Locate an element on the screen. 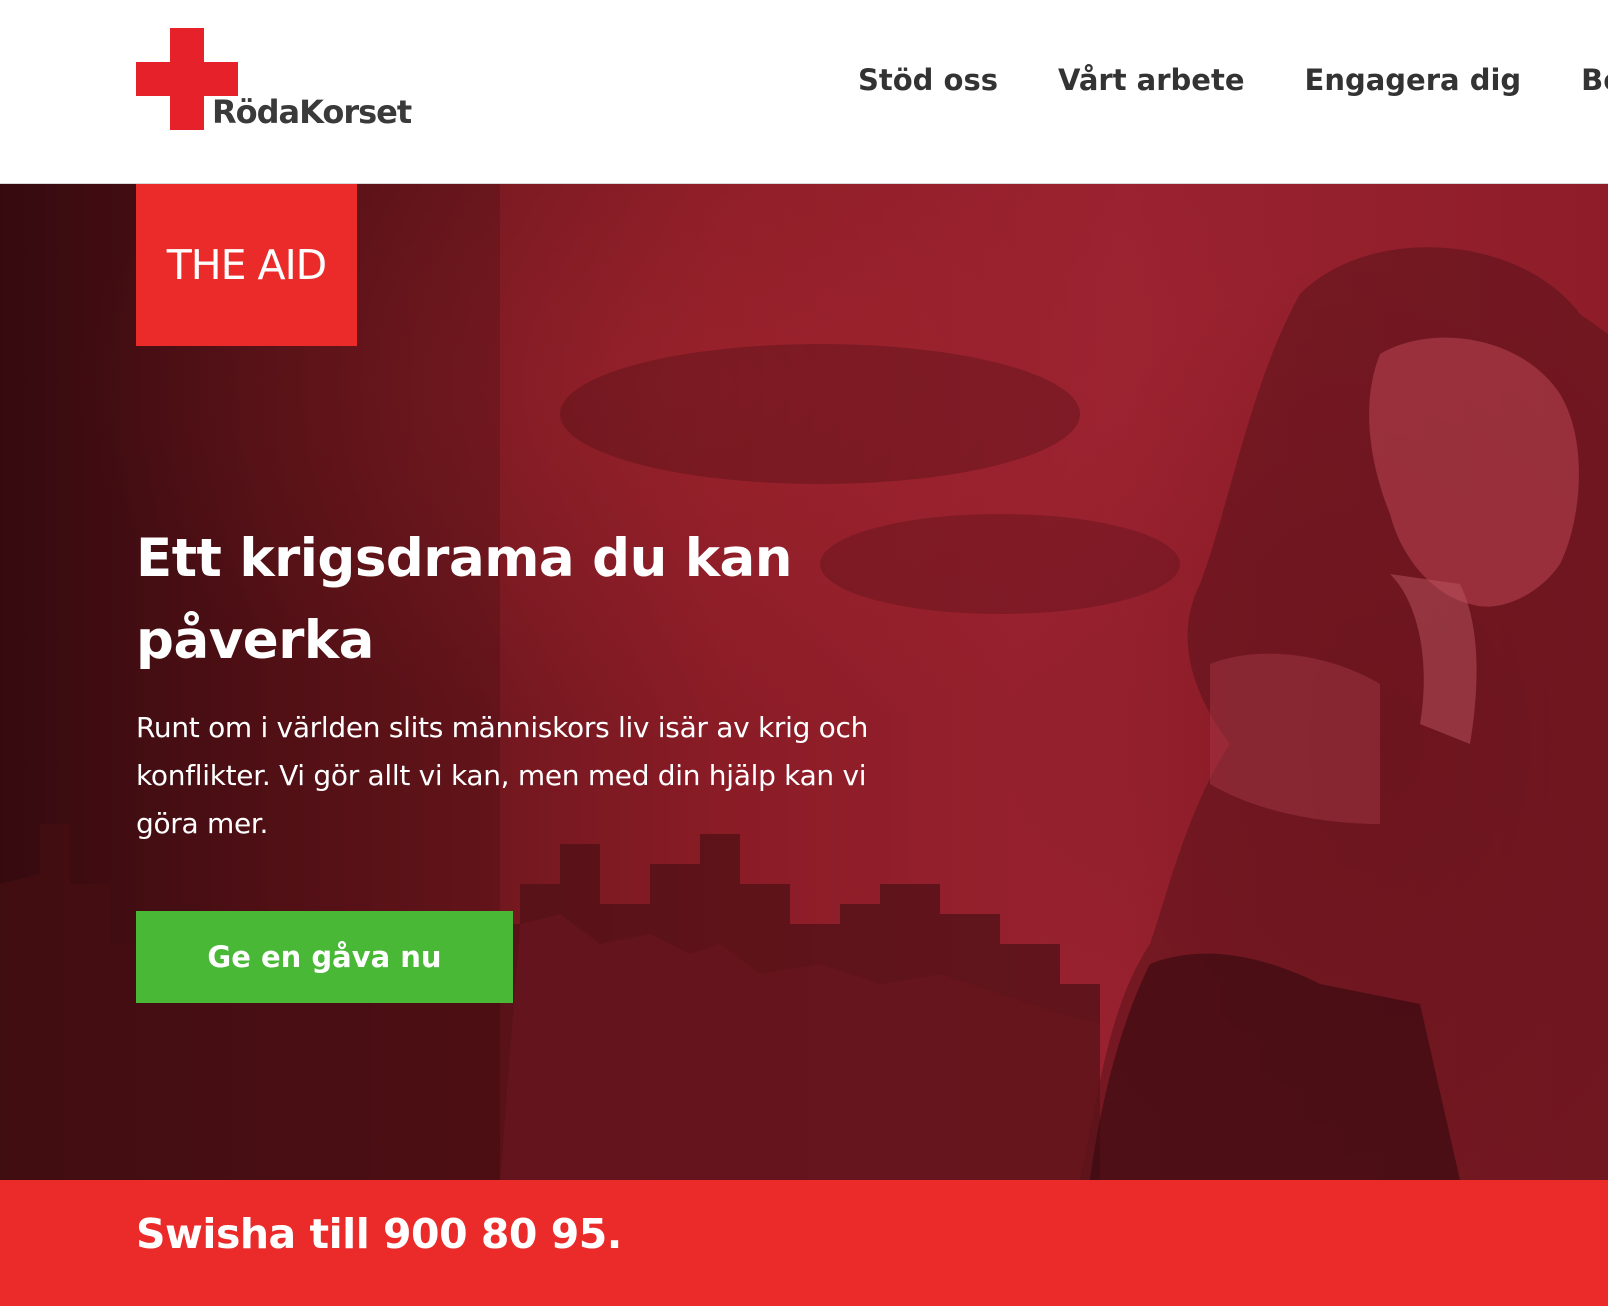 The height and width of the screenshot is (1308, 1608). campaign-tag: THE AID is located at coordinates (246, 265).